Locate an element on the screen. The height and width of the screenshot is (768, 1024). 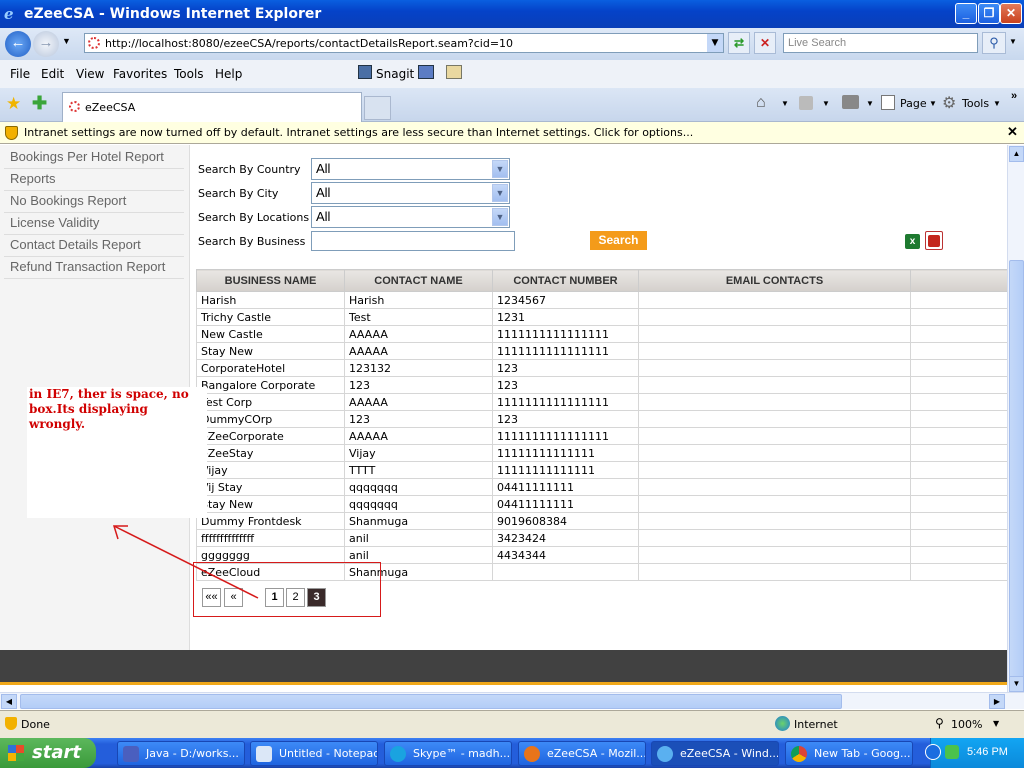
header-email-contacts: EMAIL CONTACTS is located at coordinates (774, 280).